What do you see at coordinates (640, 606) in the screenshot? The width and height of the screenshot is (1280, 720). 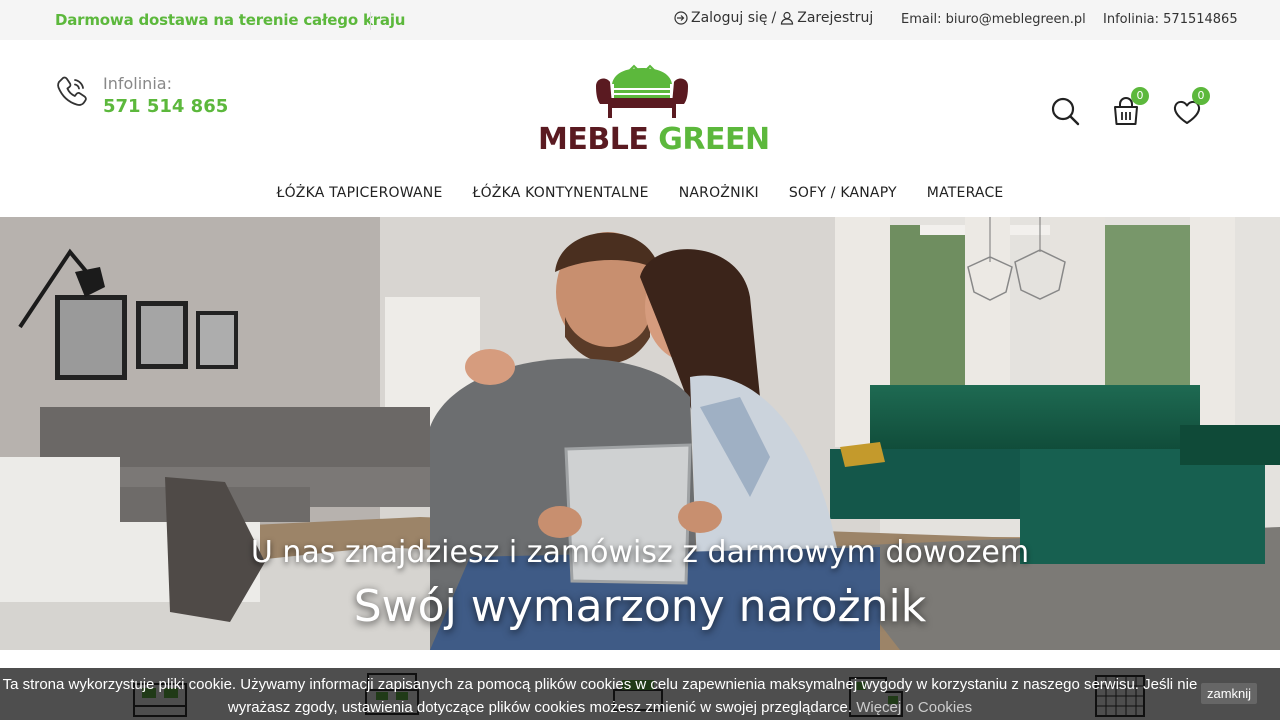 I see `hero-caption-title: Swój wymarzony narożnik` at bounding box center [640, 606].